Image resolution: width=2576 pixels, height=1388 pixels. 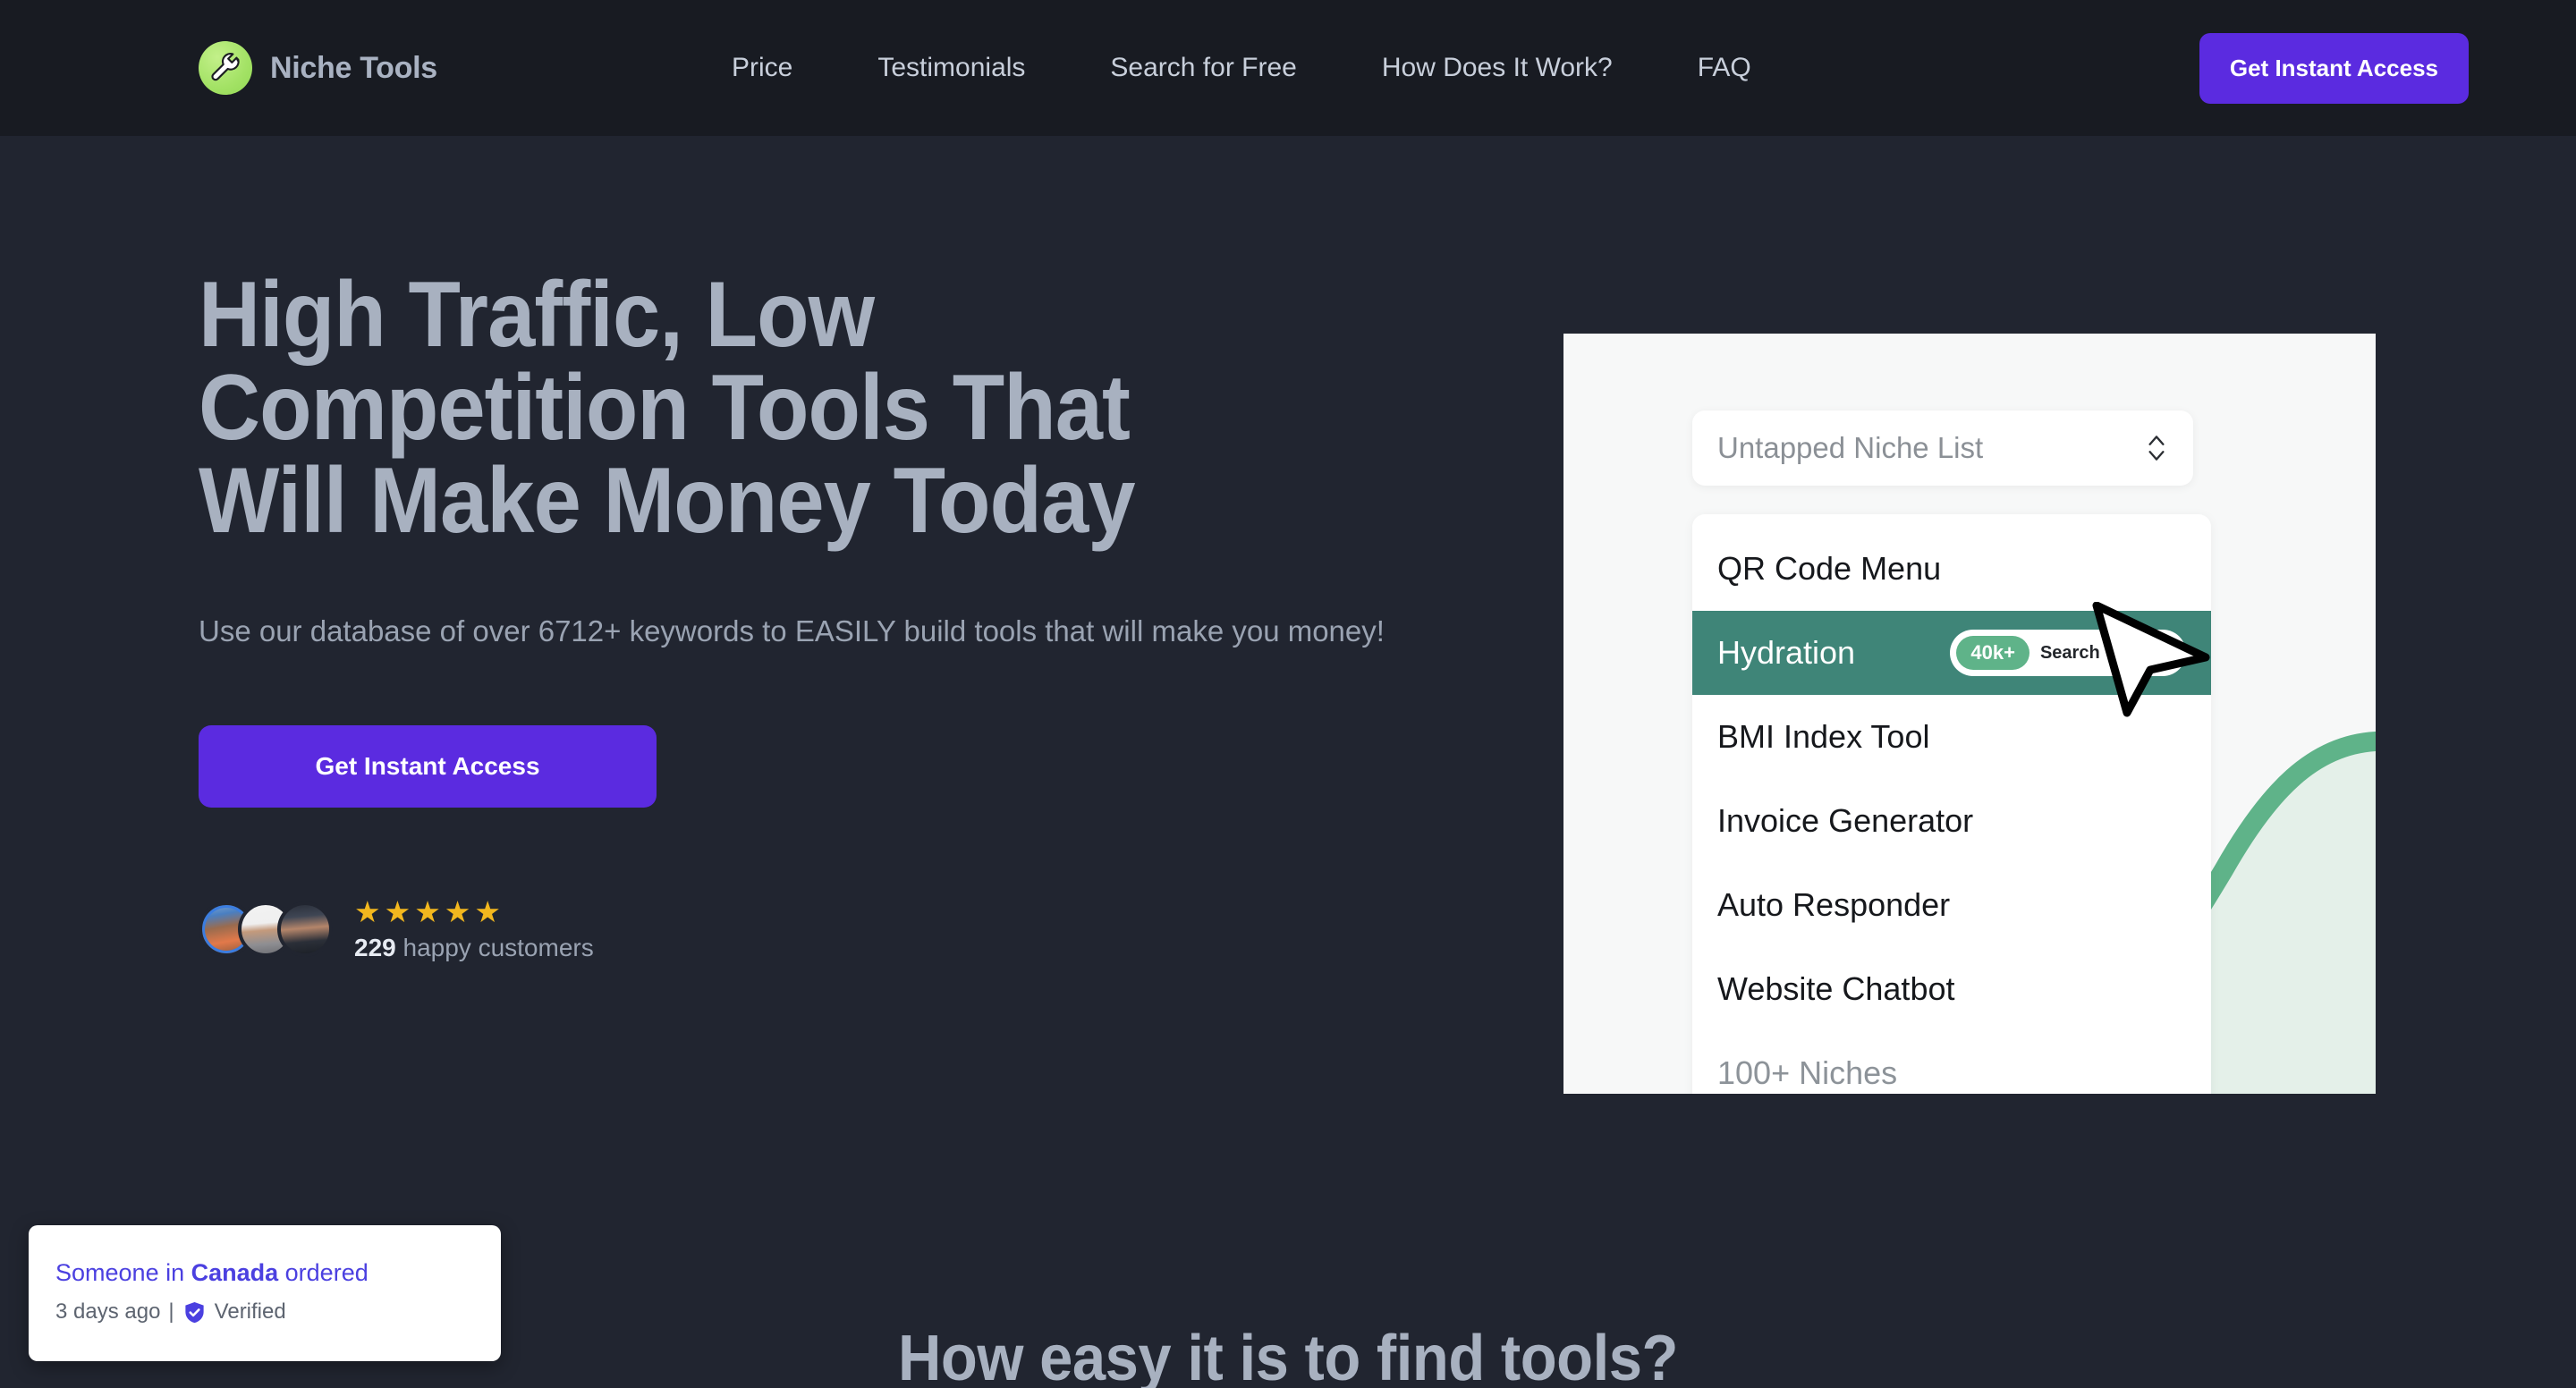 I want to click on niche-label: QR Code Menu, so click(x=1829, y=569).